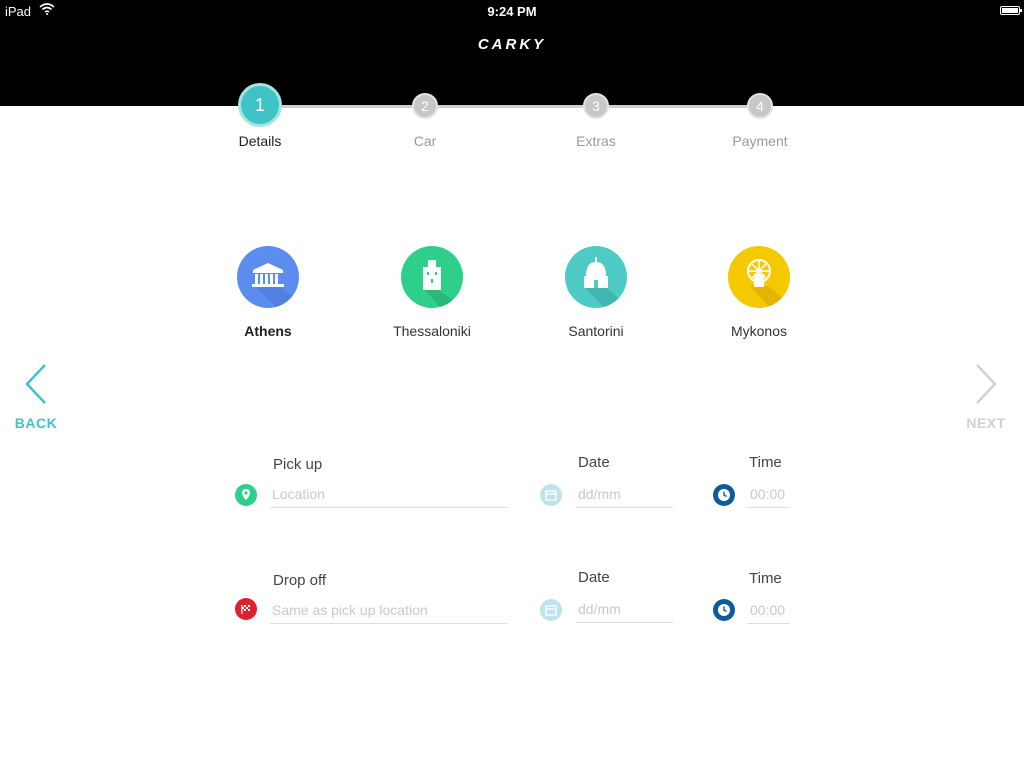 The width and height of the screenshot is (1024, 768). What do you see at coordinates (765, 578) in the screenshot?
I see `dropoff-time-title: Time` at bounding box center [765, 578].